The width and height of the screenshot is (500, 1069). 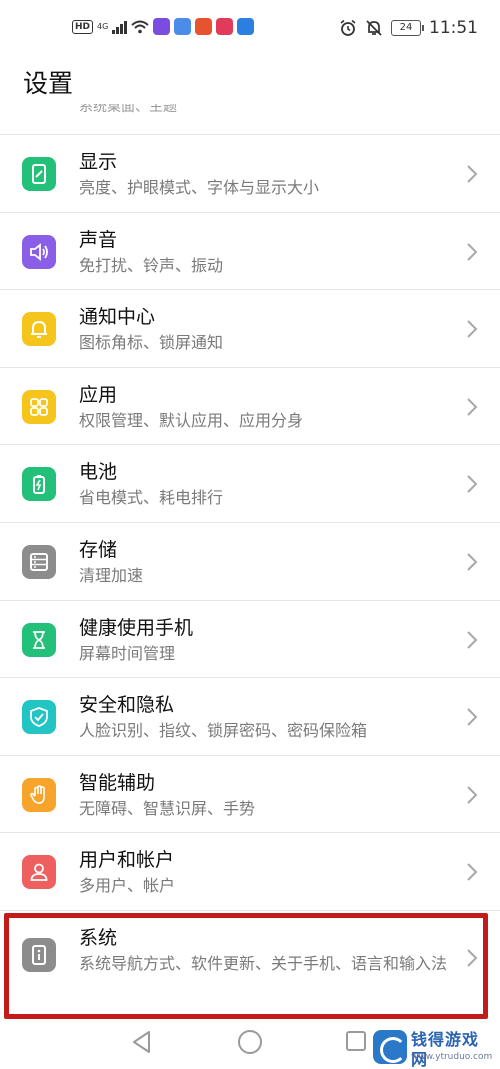 What do you see at coordinates (250, 250) in the screenshot?
I see `settings-item-sound: 声音 免打扰、铃声、振动` at bounding box center [250, 250].